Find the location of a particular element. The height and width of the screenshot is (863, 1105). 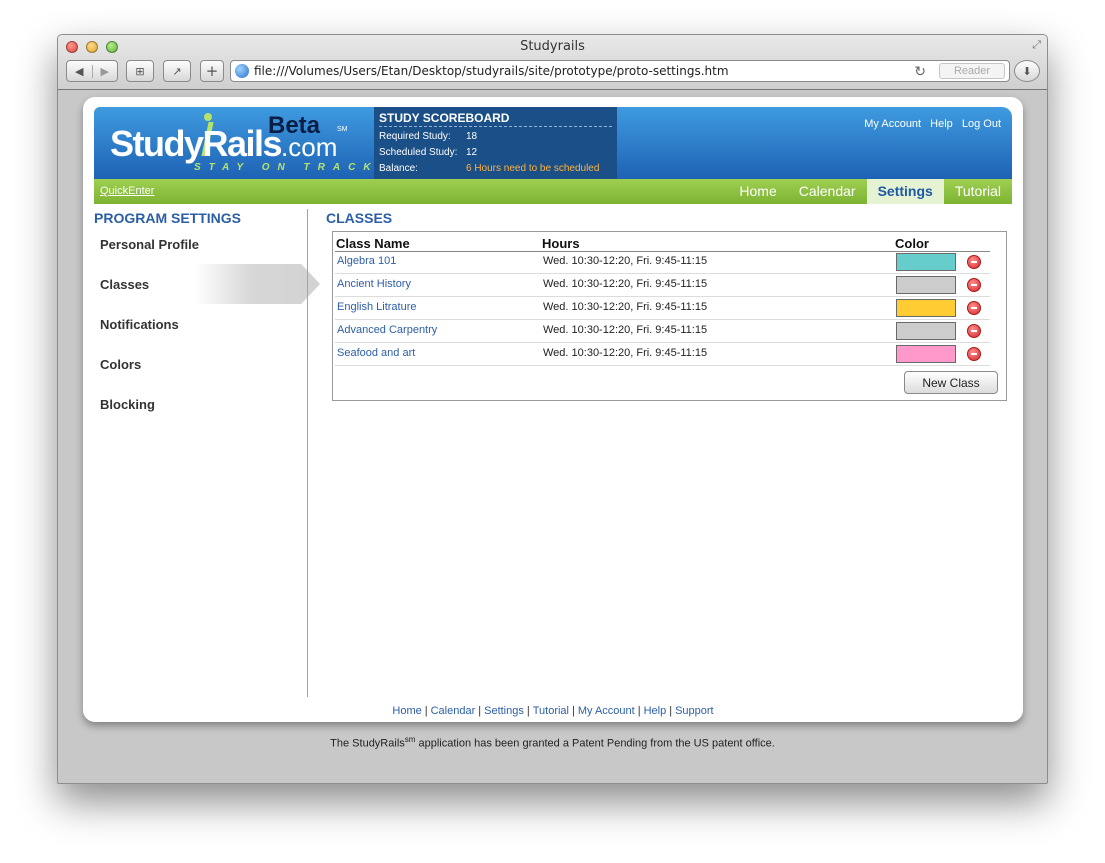

required-study-value: 18 is located at coordinates (472, 136).